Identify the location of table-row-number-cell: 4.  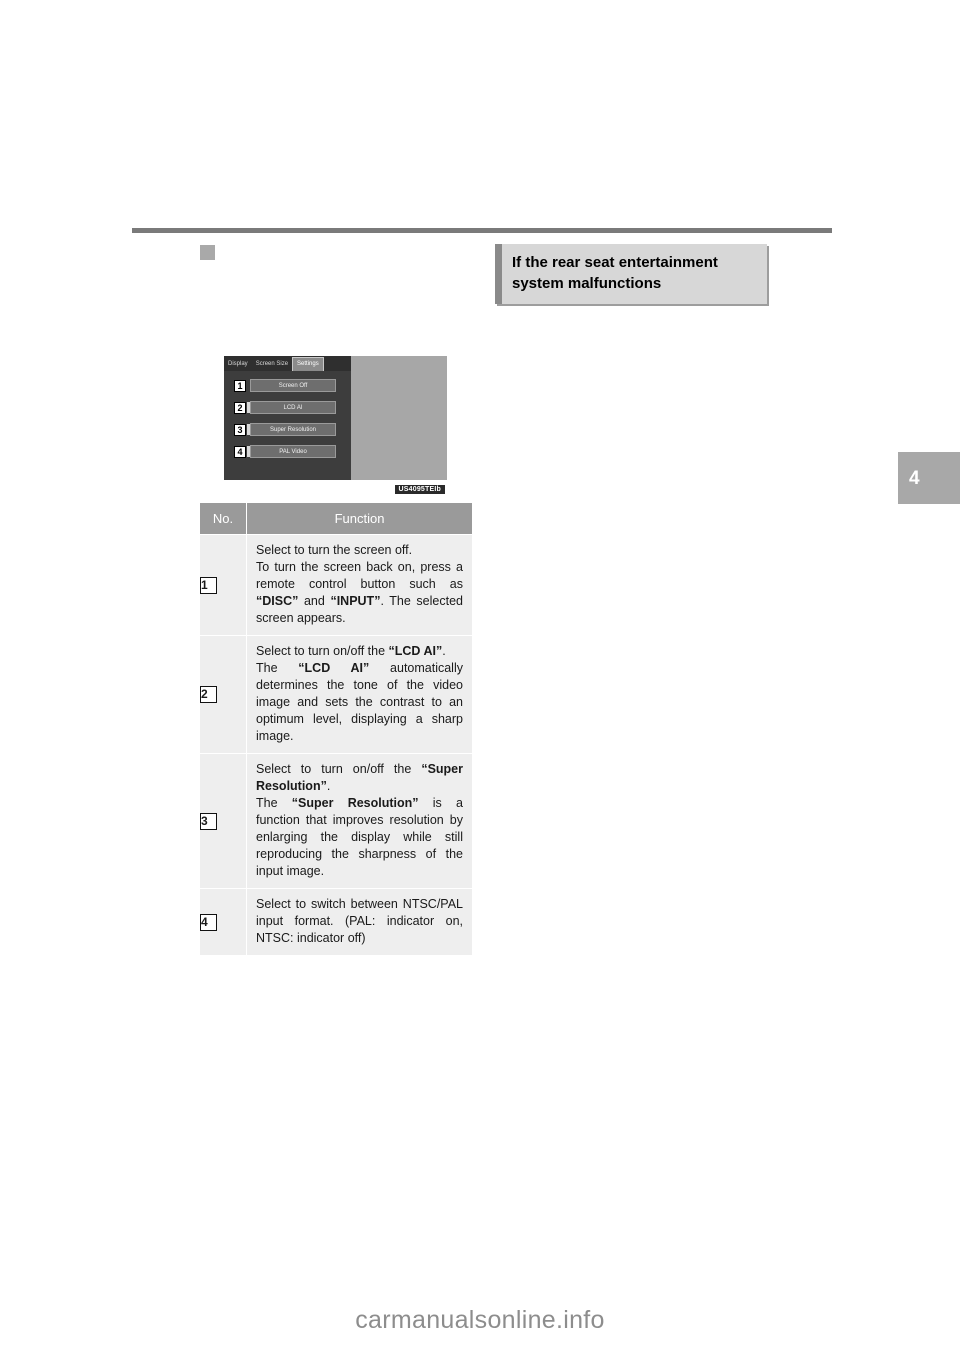
(223, 921).